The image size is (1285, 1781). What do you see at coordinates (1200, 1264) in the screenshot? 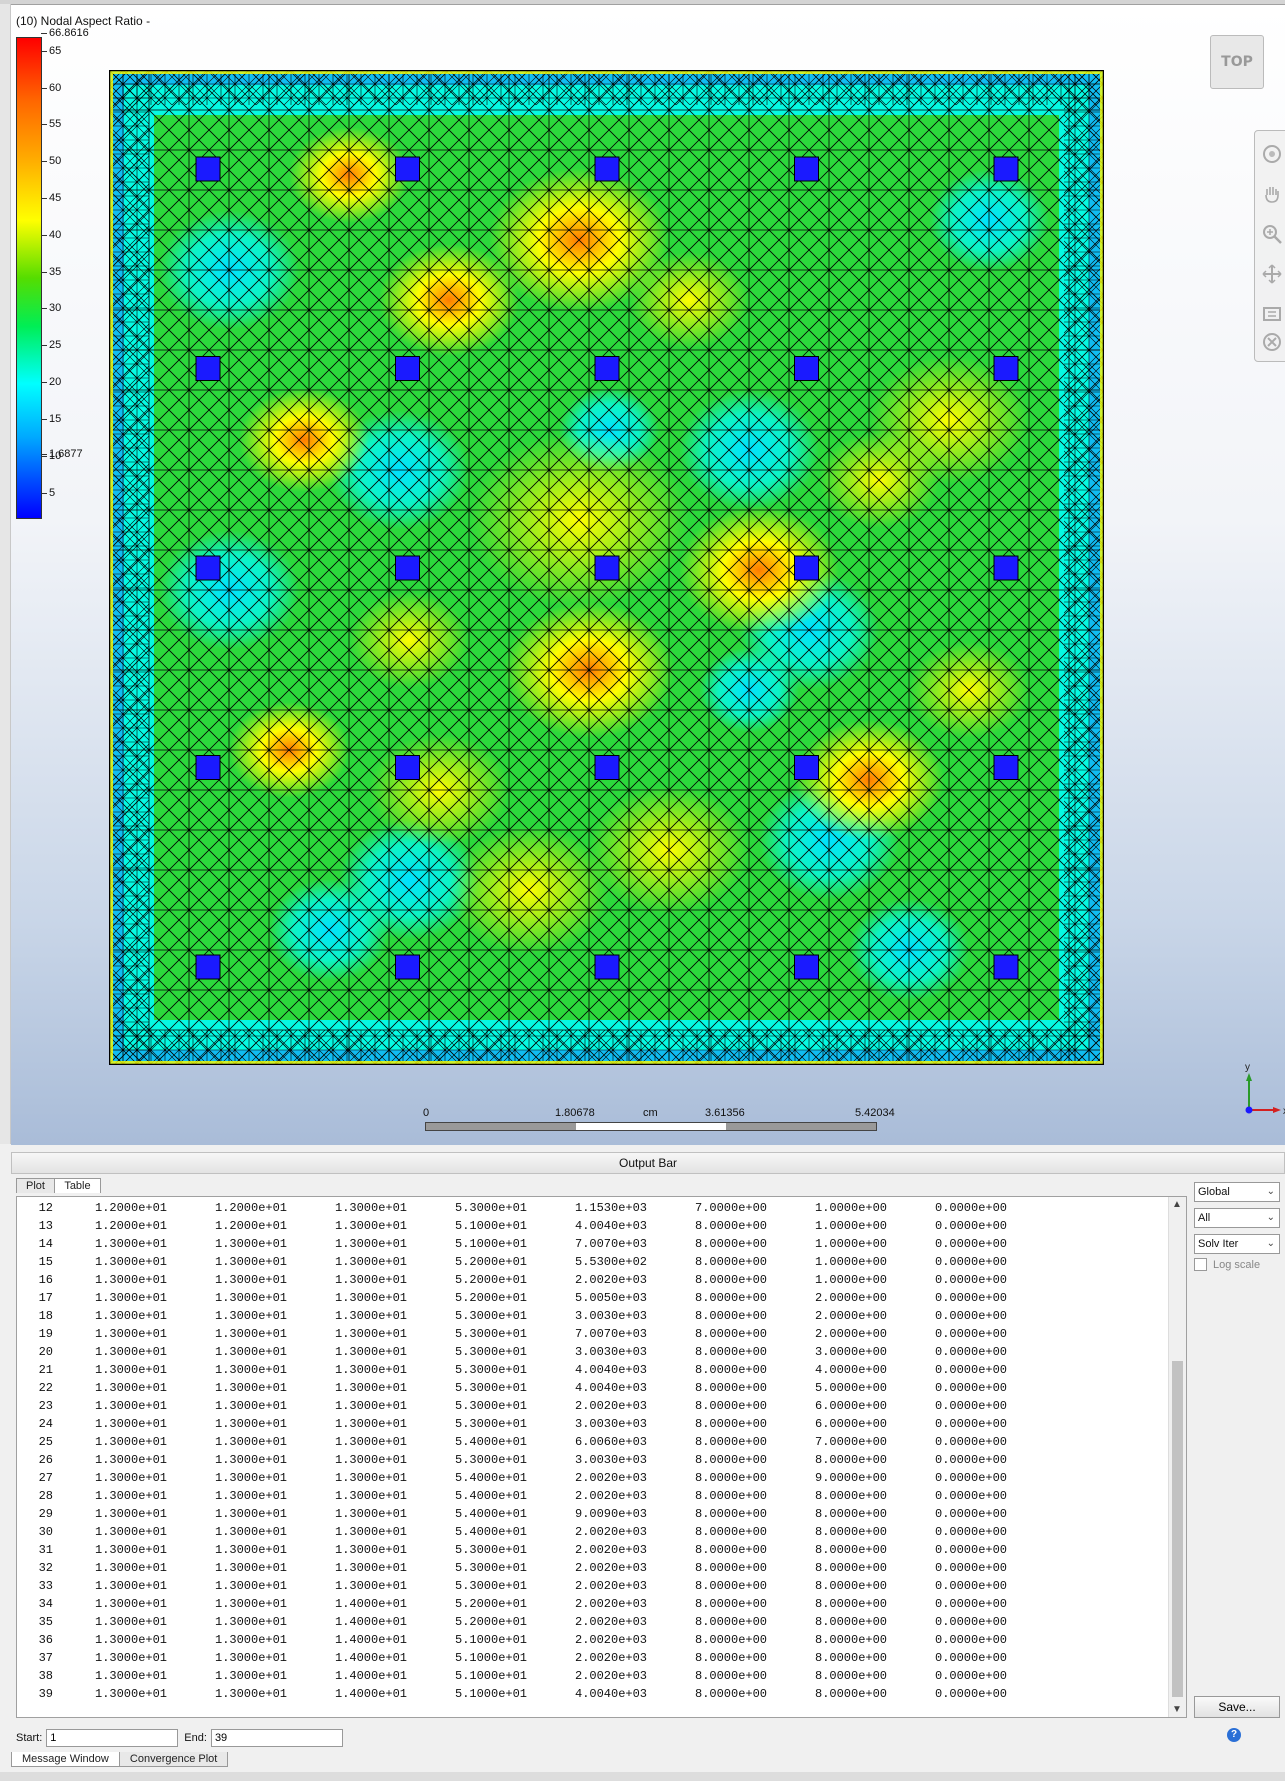
I see `log-scale-checkbox` at bounding box center [1200, 1264].